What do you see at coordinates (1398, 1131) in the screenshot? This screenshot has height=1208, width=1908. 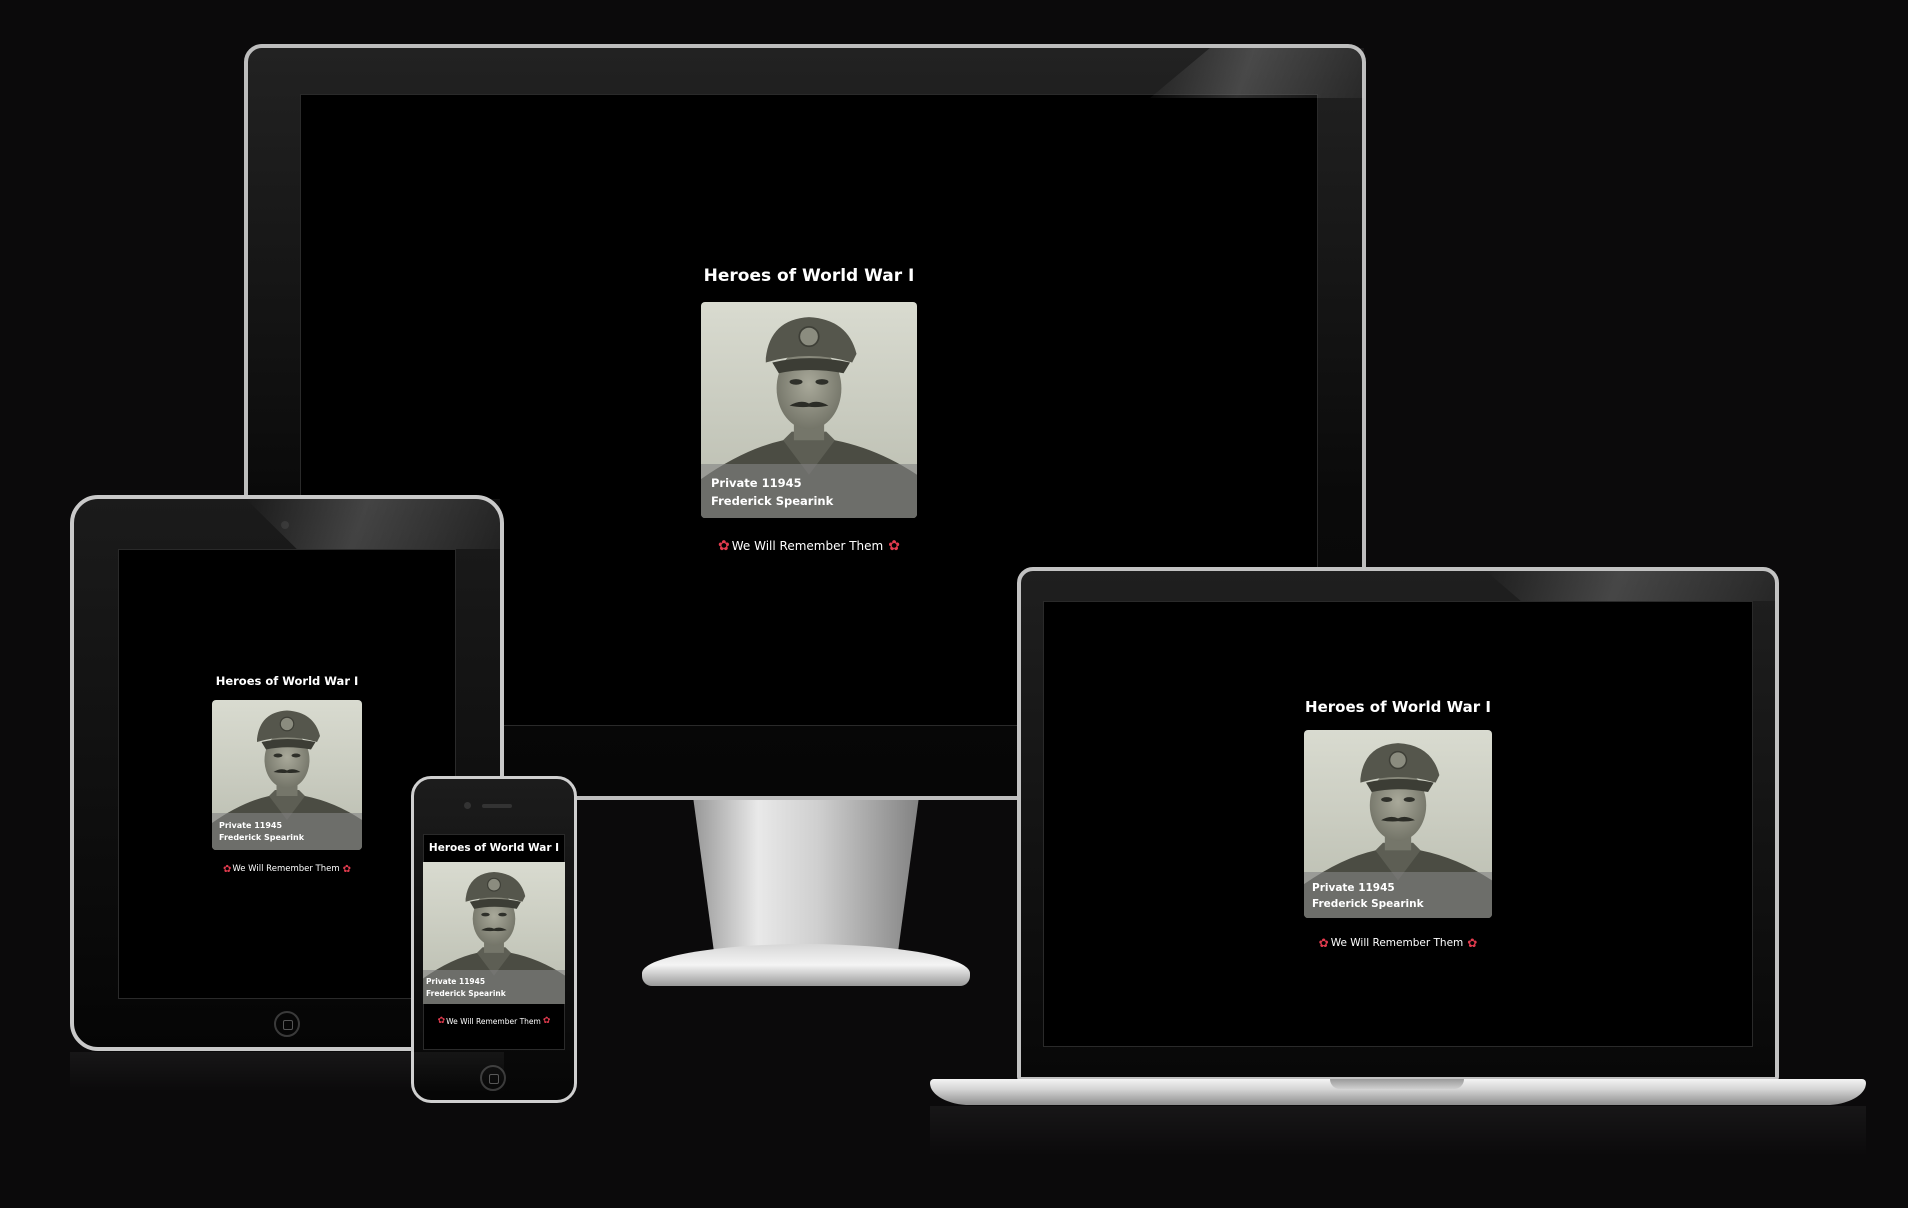 I see `floor-reflection` at bounding box center [1398, 1131].